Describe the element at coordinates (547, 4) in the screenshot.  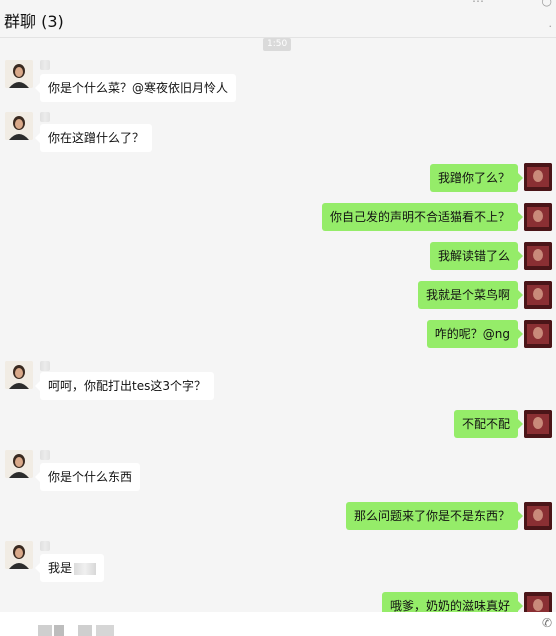
I see `add-icon: ○` at that location.